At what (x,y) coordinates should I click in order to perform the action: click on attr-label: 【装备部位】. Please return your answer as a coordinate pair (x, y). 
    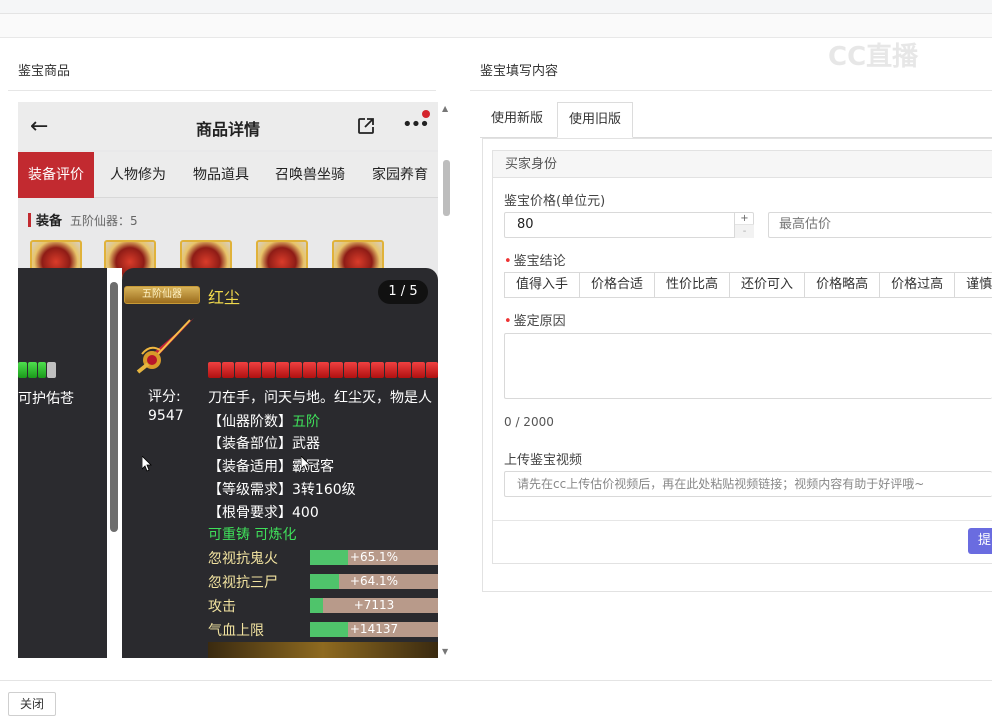
    Looking at the image, I should click on (250, 444).